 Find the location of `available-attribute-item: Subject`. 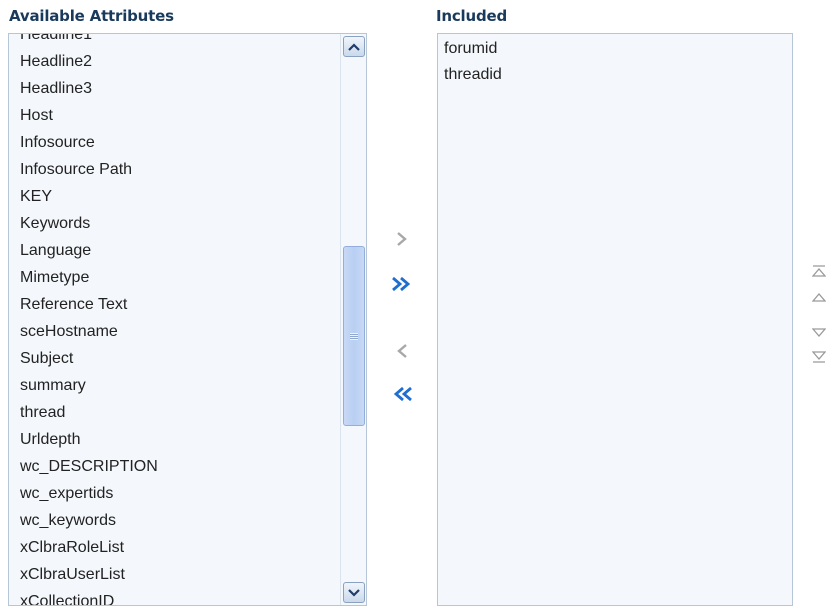

available-attribute-item: Subject is located at coordinates (175, 358).